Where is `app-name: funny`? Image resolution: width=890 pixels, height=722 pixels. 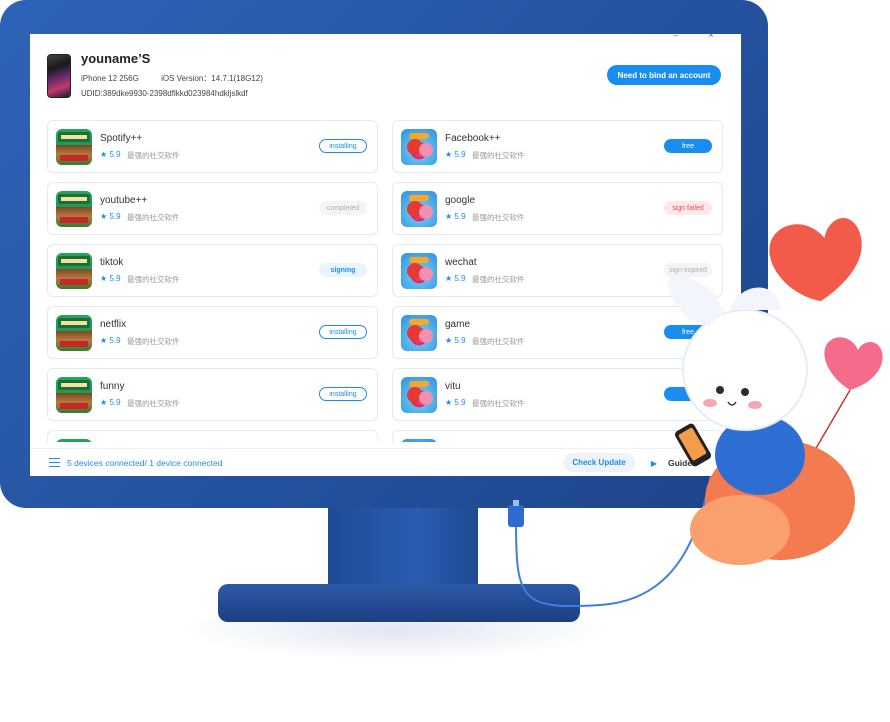
app-name: funny is located at coordinates (112, 386).